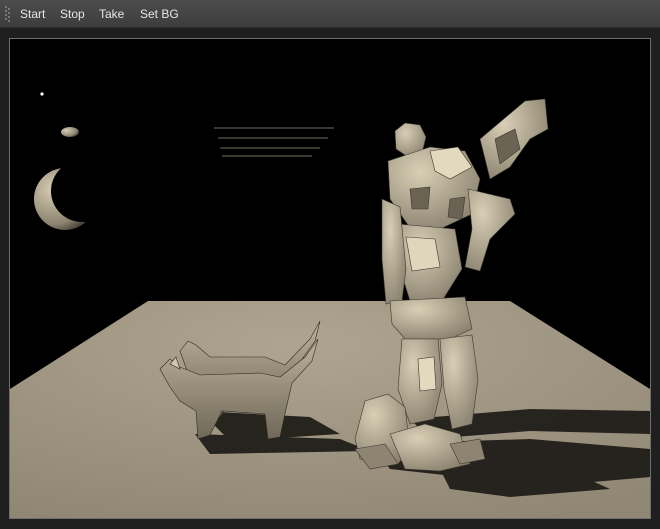 The height and width of the screenshot is (529, 660). What do you see at coordinates (159, 14) in the screenshot?
I see `set-bg-button: Set BG` at bounding box center [159, 14].